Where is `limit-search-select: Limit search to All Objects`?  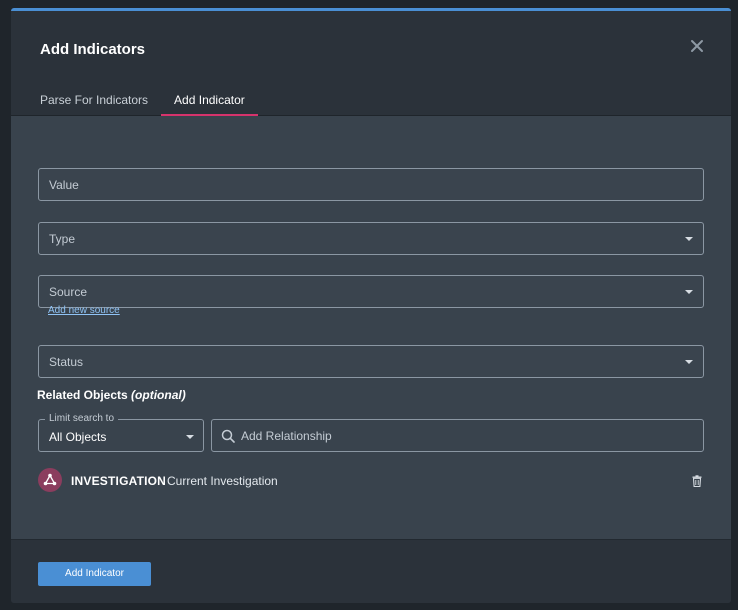 limit-search-select: Limit search to All Objects is located at coordinates (121, 432).